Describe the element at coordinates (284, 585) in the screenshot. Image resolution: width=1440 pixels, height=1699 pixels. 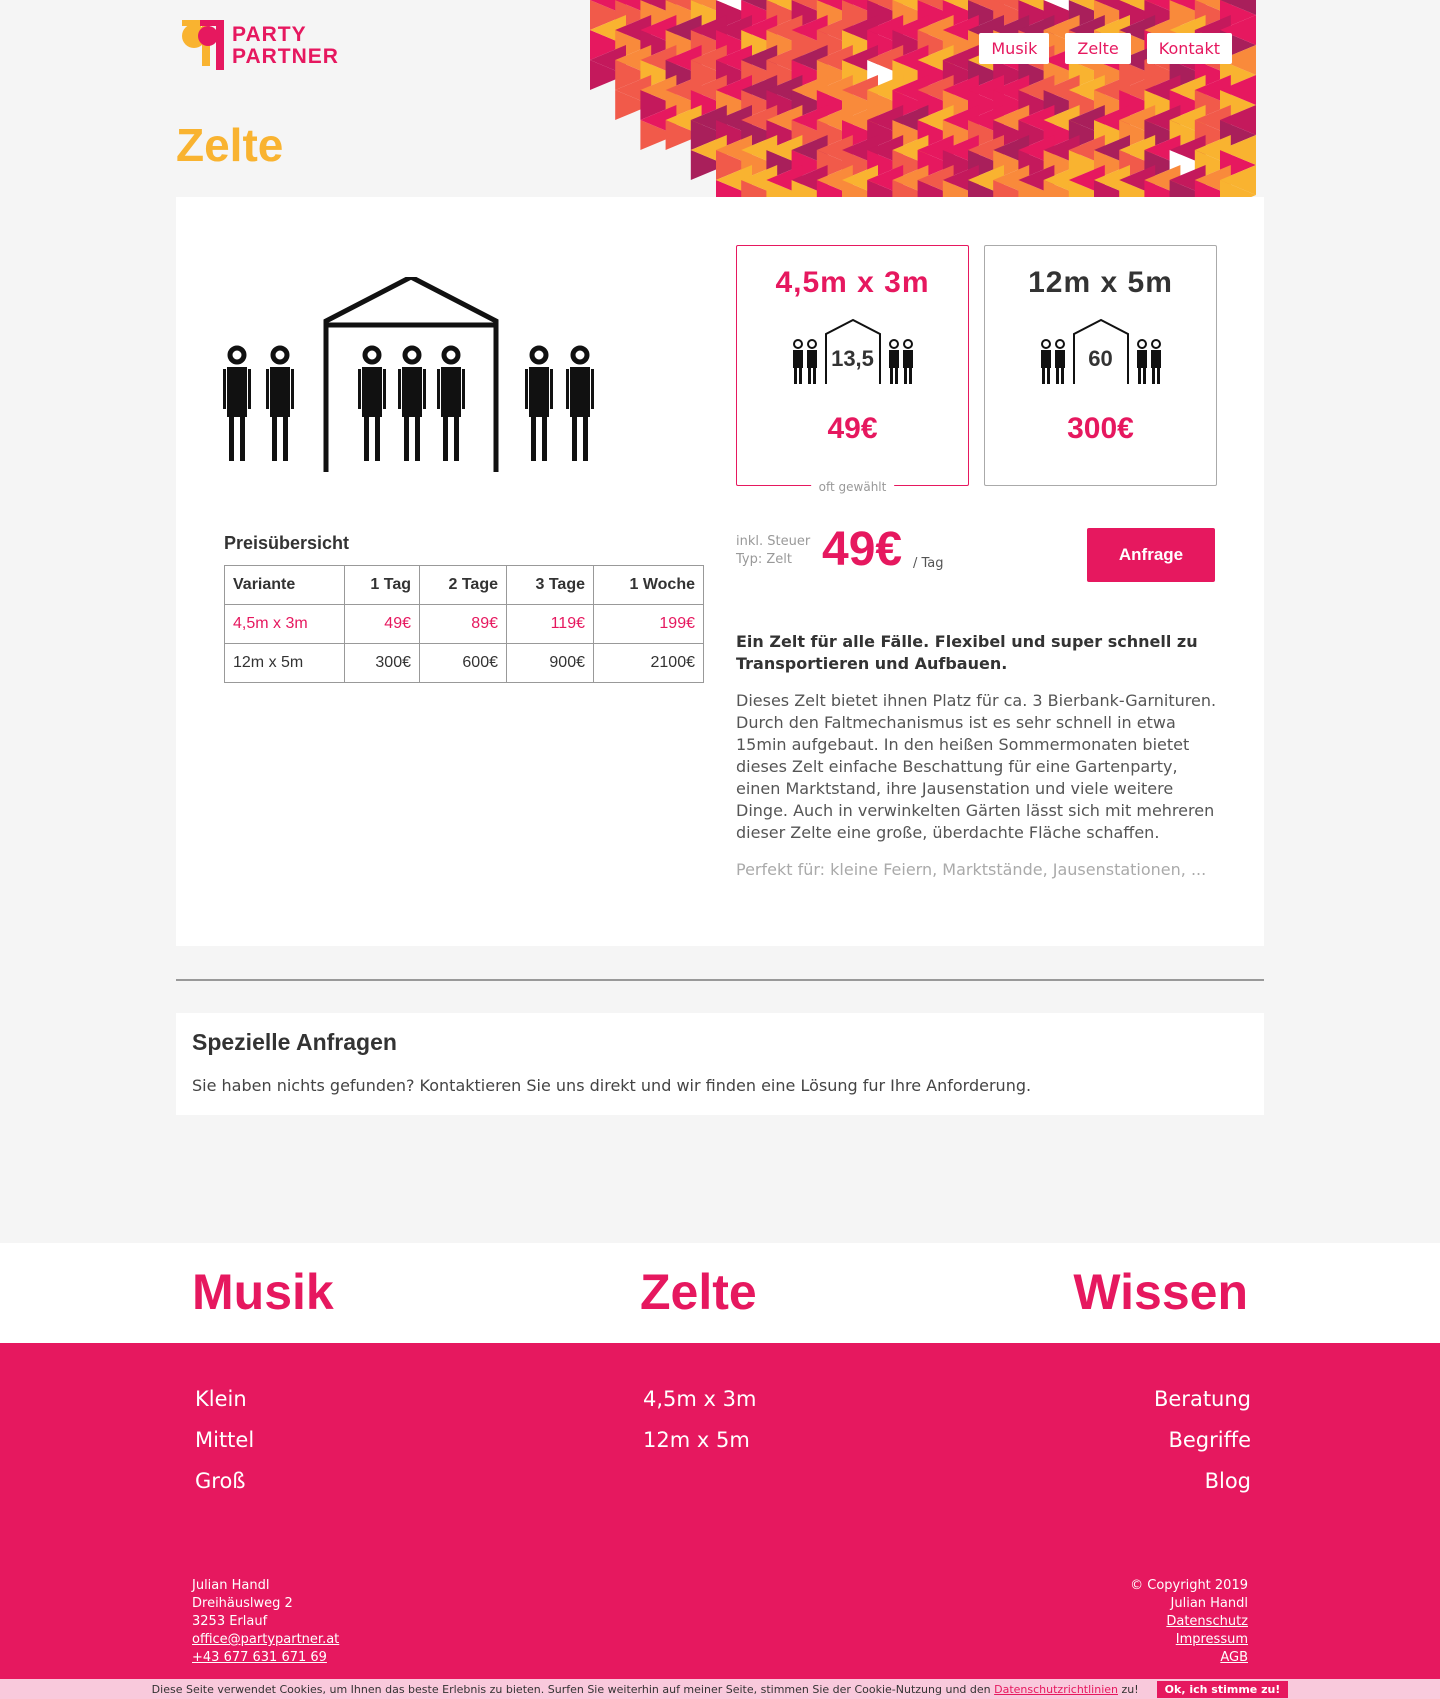
I see `col-header-variante: Variante` at that location.